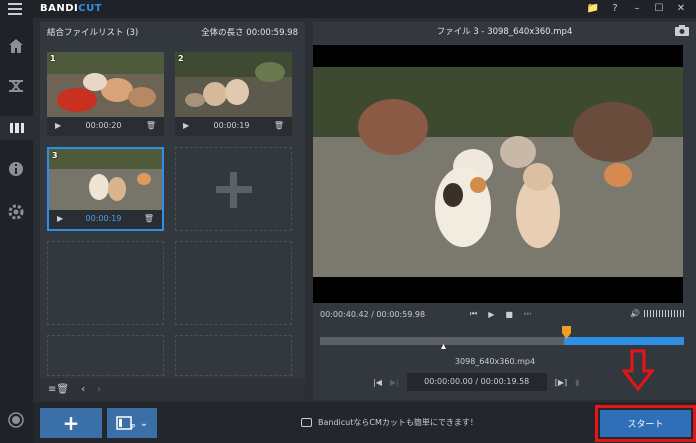 The image size is (696, 443). Describe the element at coordinates (58, 389) in the screenshot. I see `clear-list-icon: ≡🗑` at that location.